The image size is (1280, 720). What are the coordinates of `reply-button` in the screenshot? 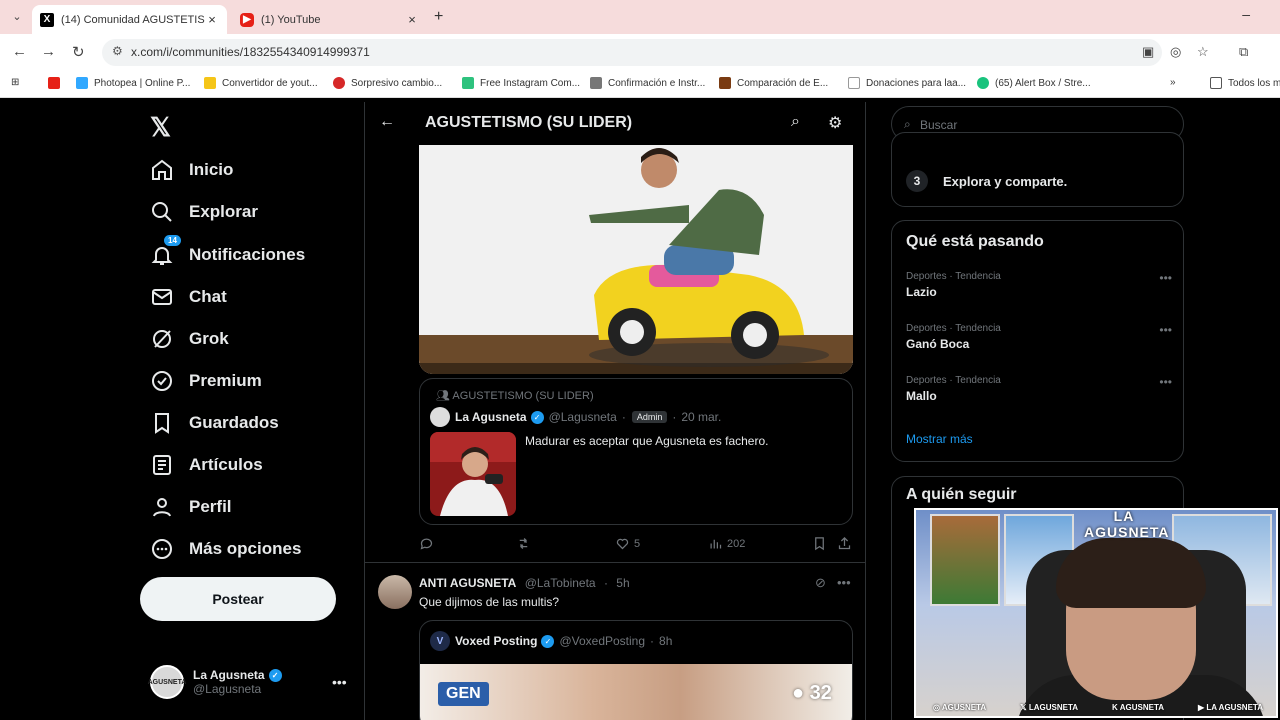 It's located at (428, 543).